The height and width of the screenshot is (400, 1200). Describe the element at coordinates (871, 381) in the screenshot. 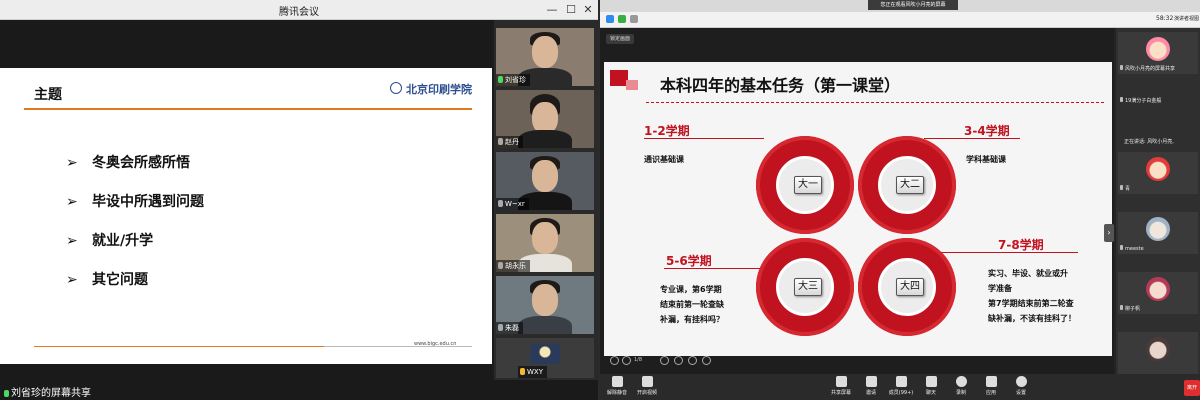

I see `invite-icon` at that location.